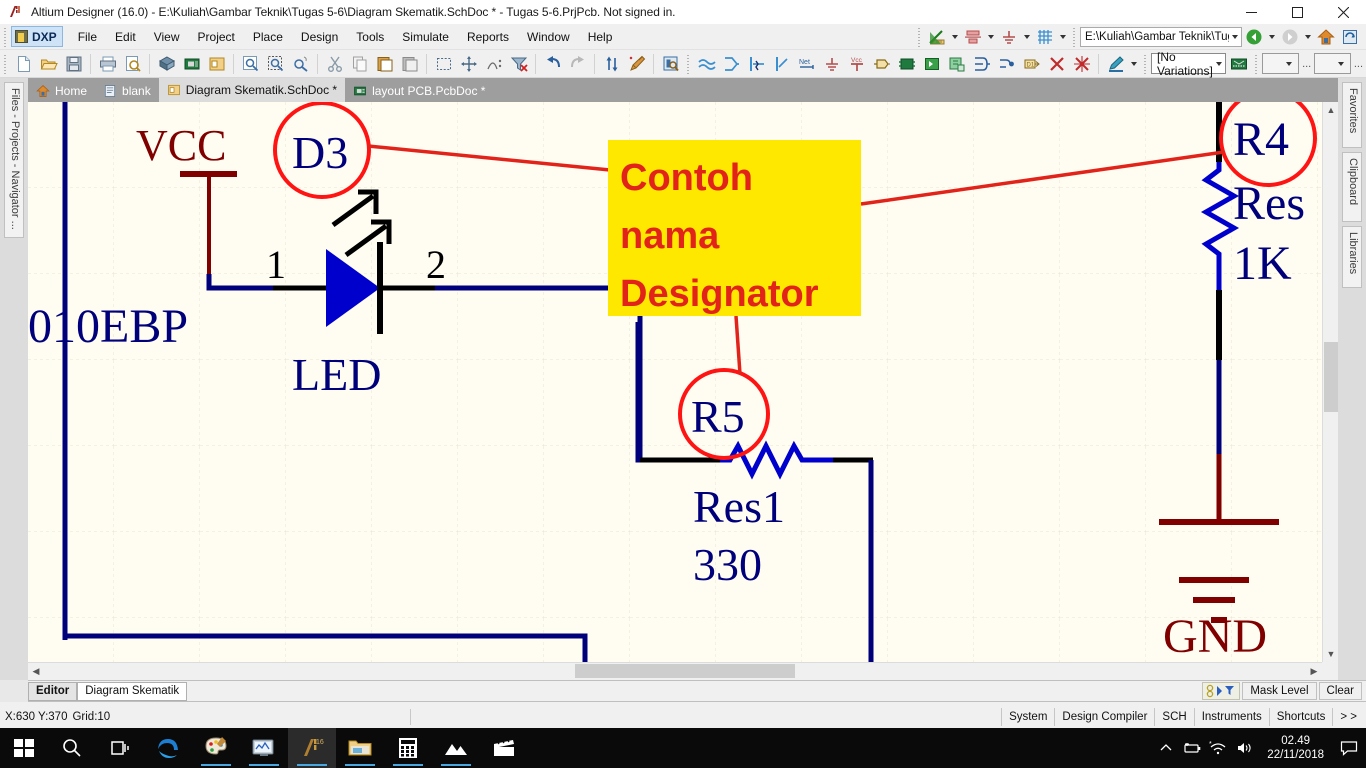 The width and height of the screenshot is (1366, 768). What do you see at coordinates (906, 64) in the screenshot?
I see `place-sheet-symbol-icon` at bounding box center [906, 64].